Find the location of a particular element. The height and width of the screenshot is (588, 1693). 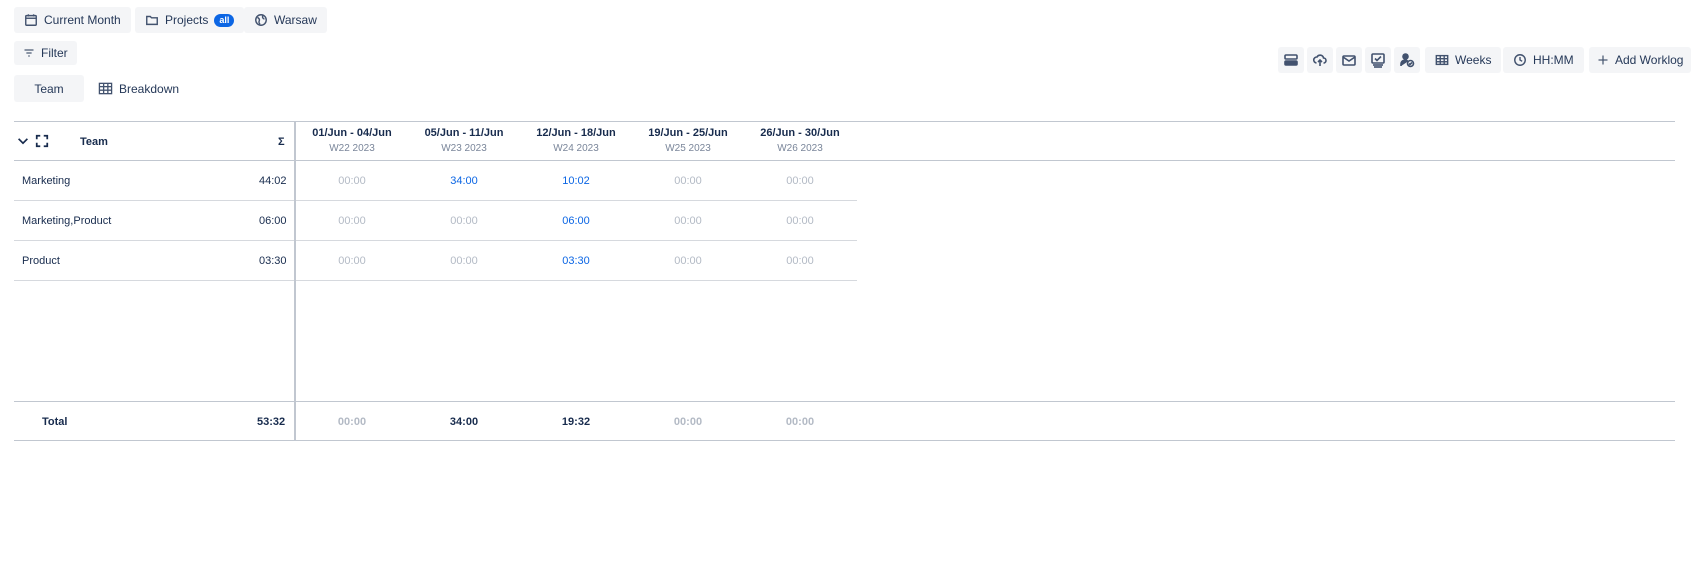

tab-team-label: Team is located at coordinates (49, 88).